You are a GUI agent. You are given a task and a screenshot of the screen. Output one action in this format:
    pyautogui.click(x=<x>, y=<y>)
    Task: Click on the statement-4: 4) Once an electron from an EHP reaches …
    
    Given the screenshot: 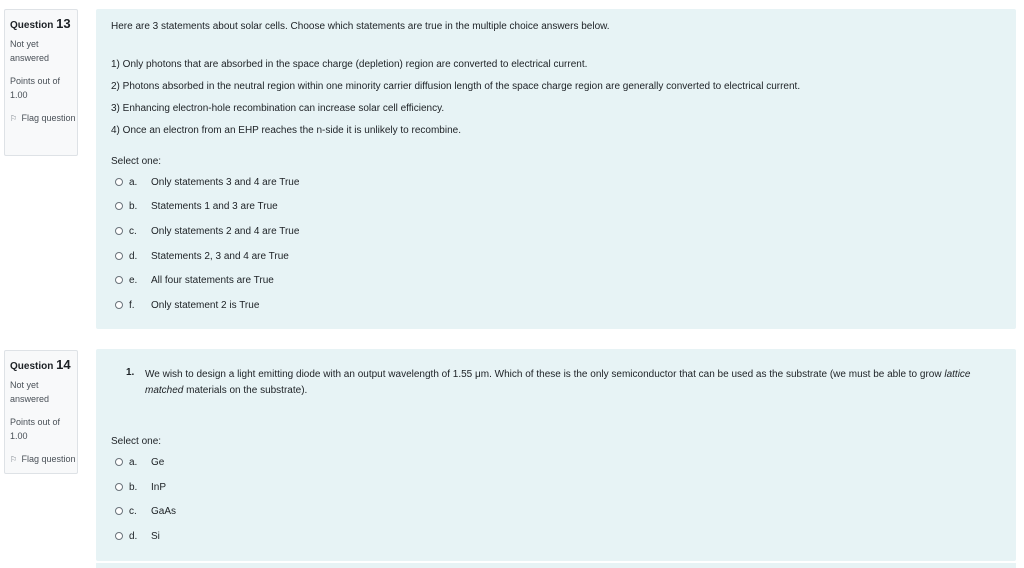 What is the action you would take?
    pyautogui.click(x=286, y=130)
    